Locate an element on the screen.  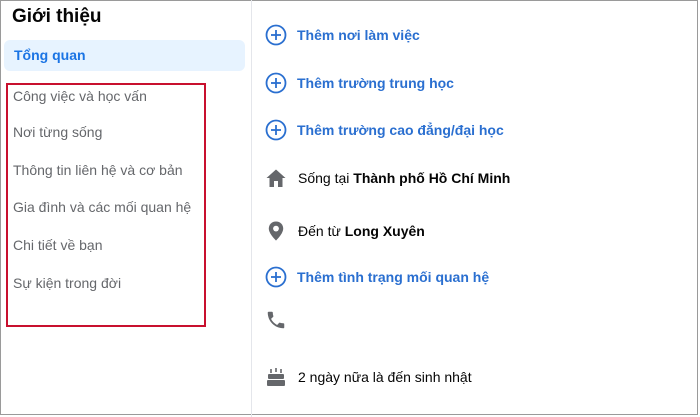
add-workplace-link: Thêm nơi làm việc is located at coordinates (342, 35).